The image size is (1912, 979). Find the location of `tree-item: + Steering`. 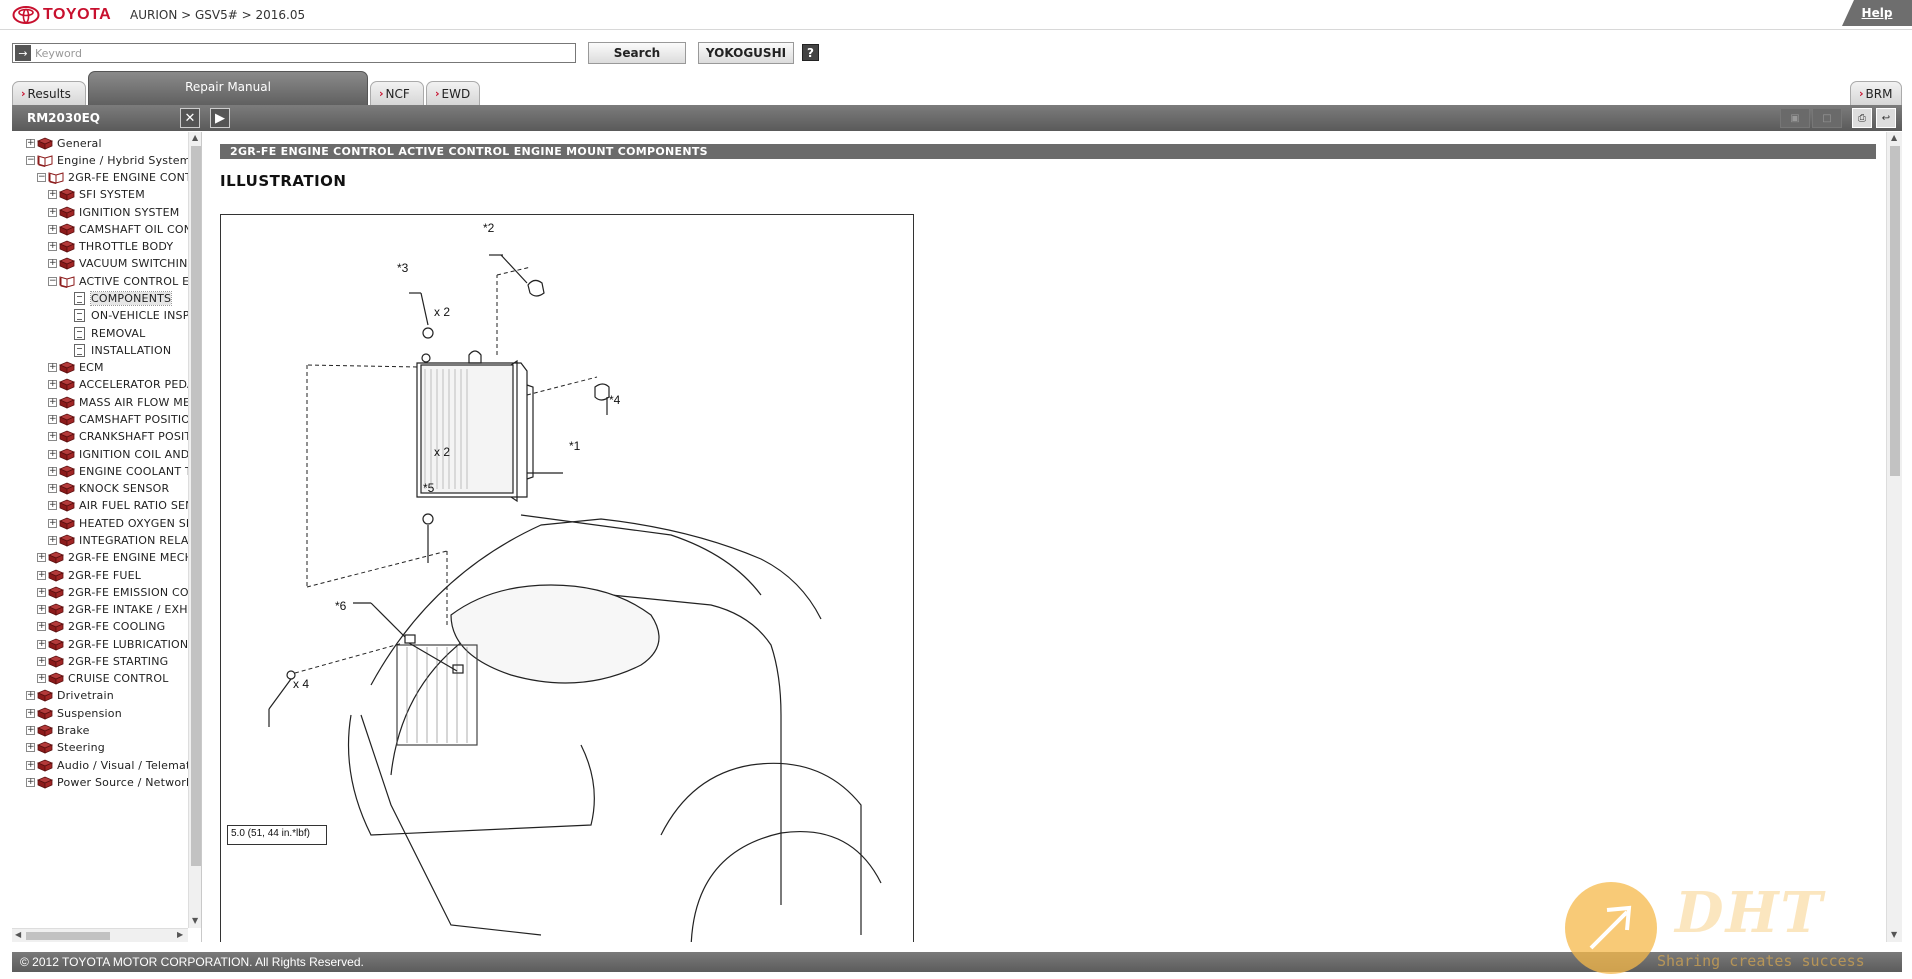

tree-item: + Steering is located at coordinates (65, 748).